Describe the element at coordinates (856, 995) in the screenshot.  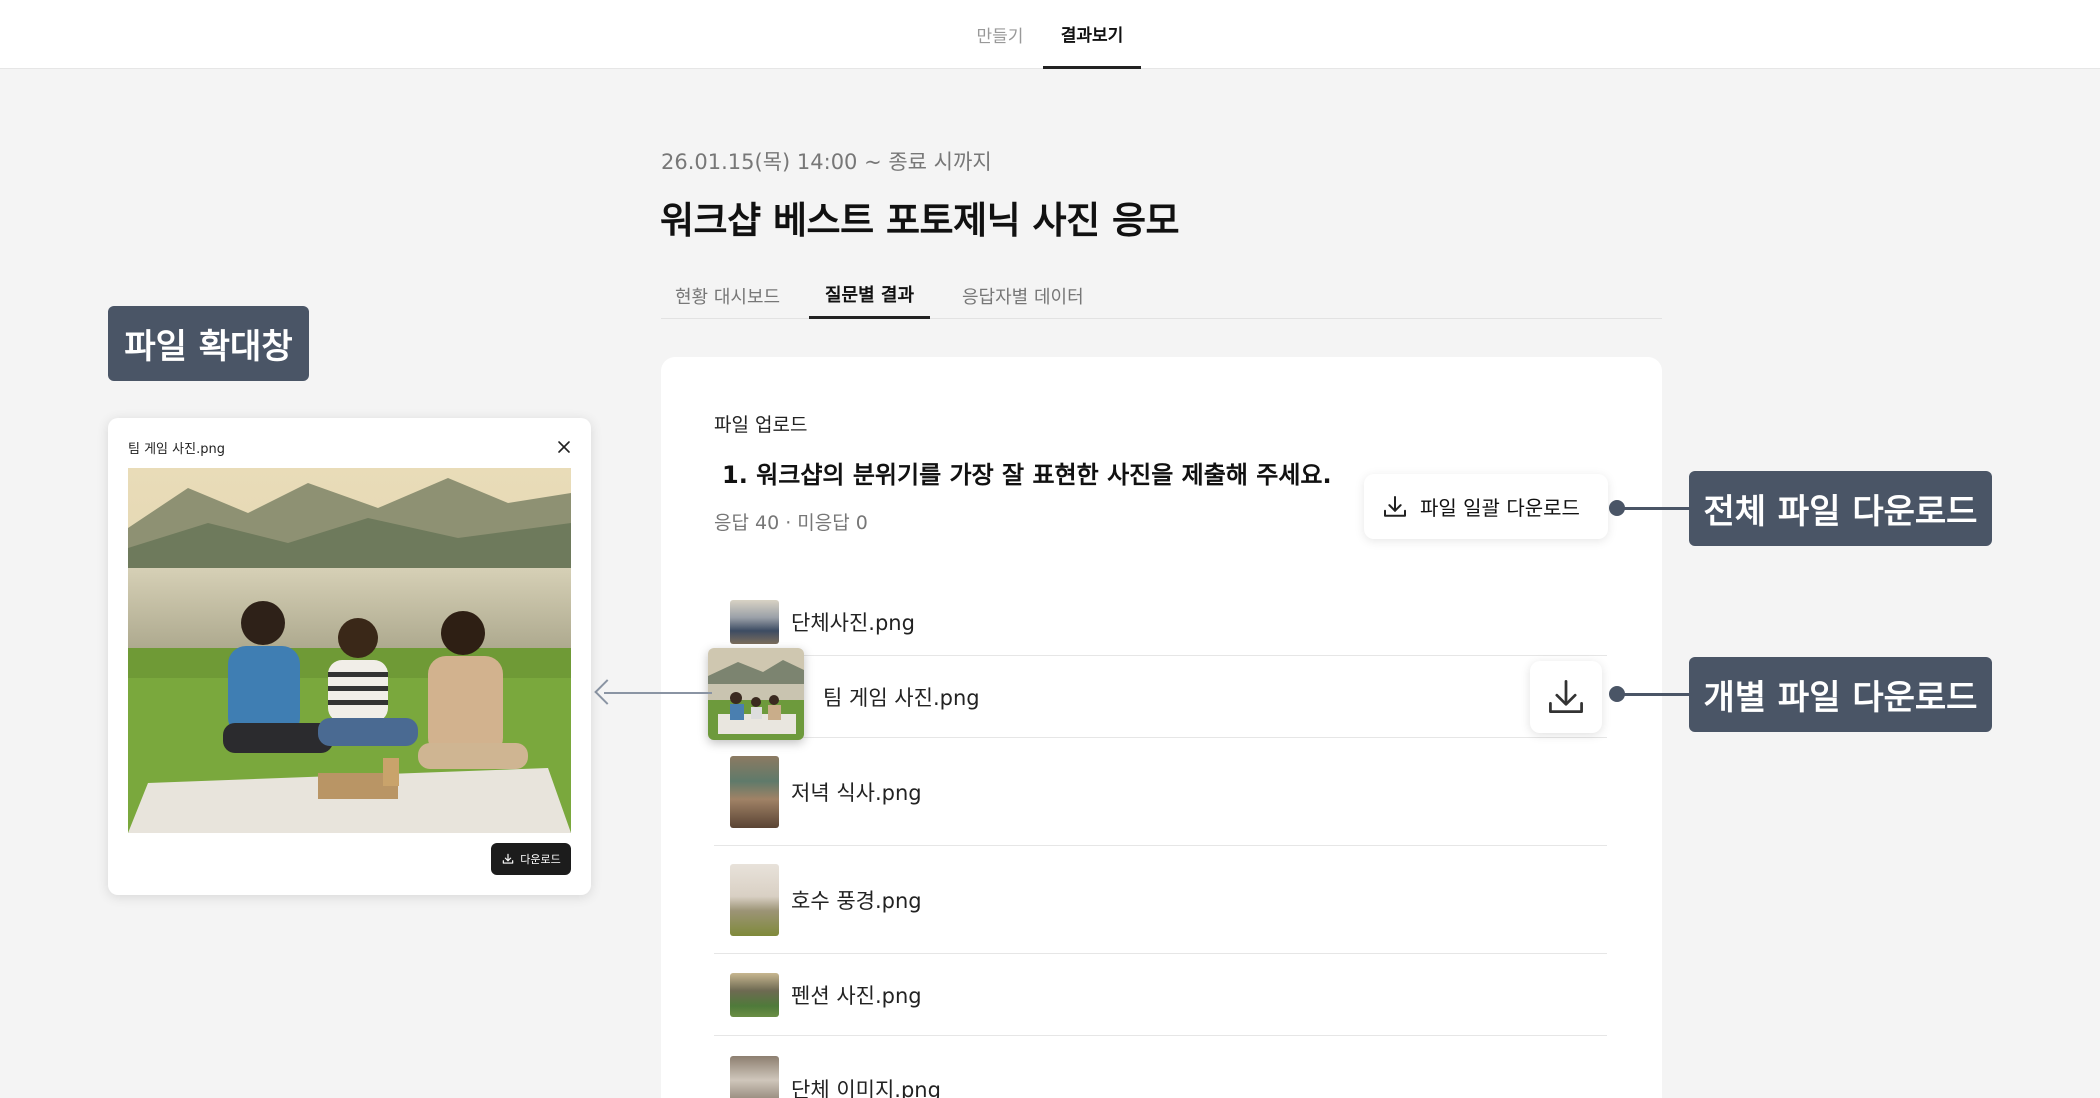
I see `file-name: 펜션 사진.png` at that location.